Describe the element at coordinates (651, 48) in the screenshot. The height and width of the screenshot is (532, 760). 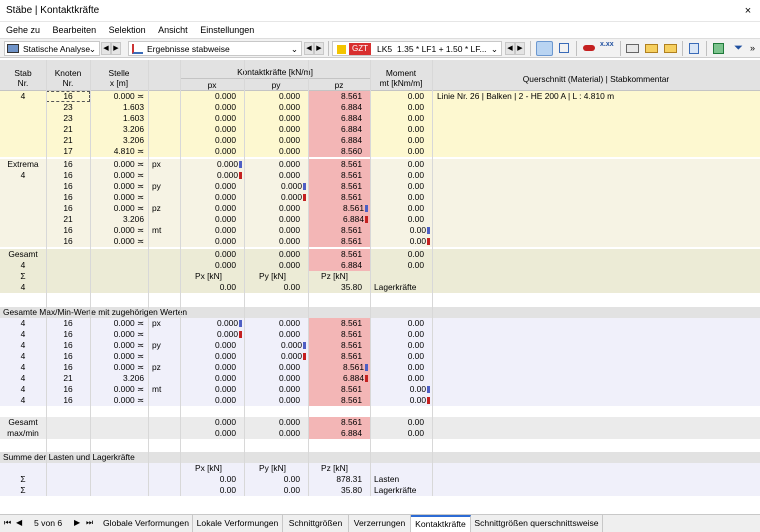
I see `export-table-icon` at that location.